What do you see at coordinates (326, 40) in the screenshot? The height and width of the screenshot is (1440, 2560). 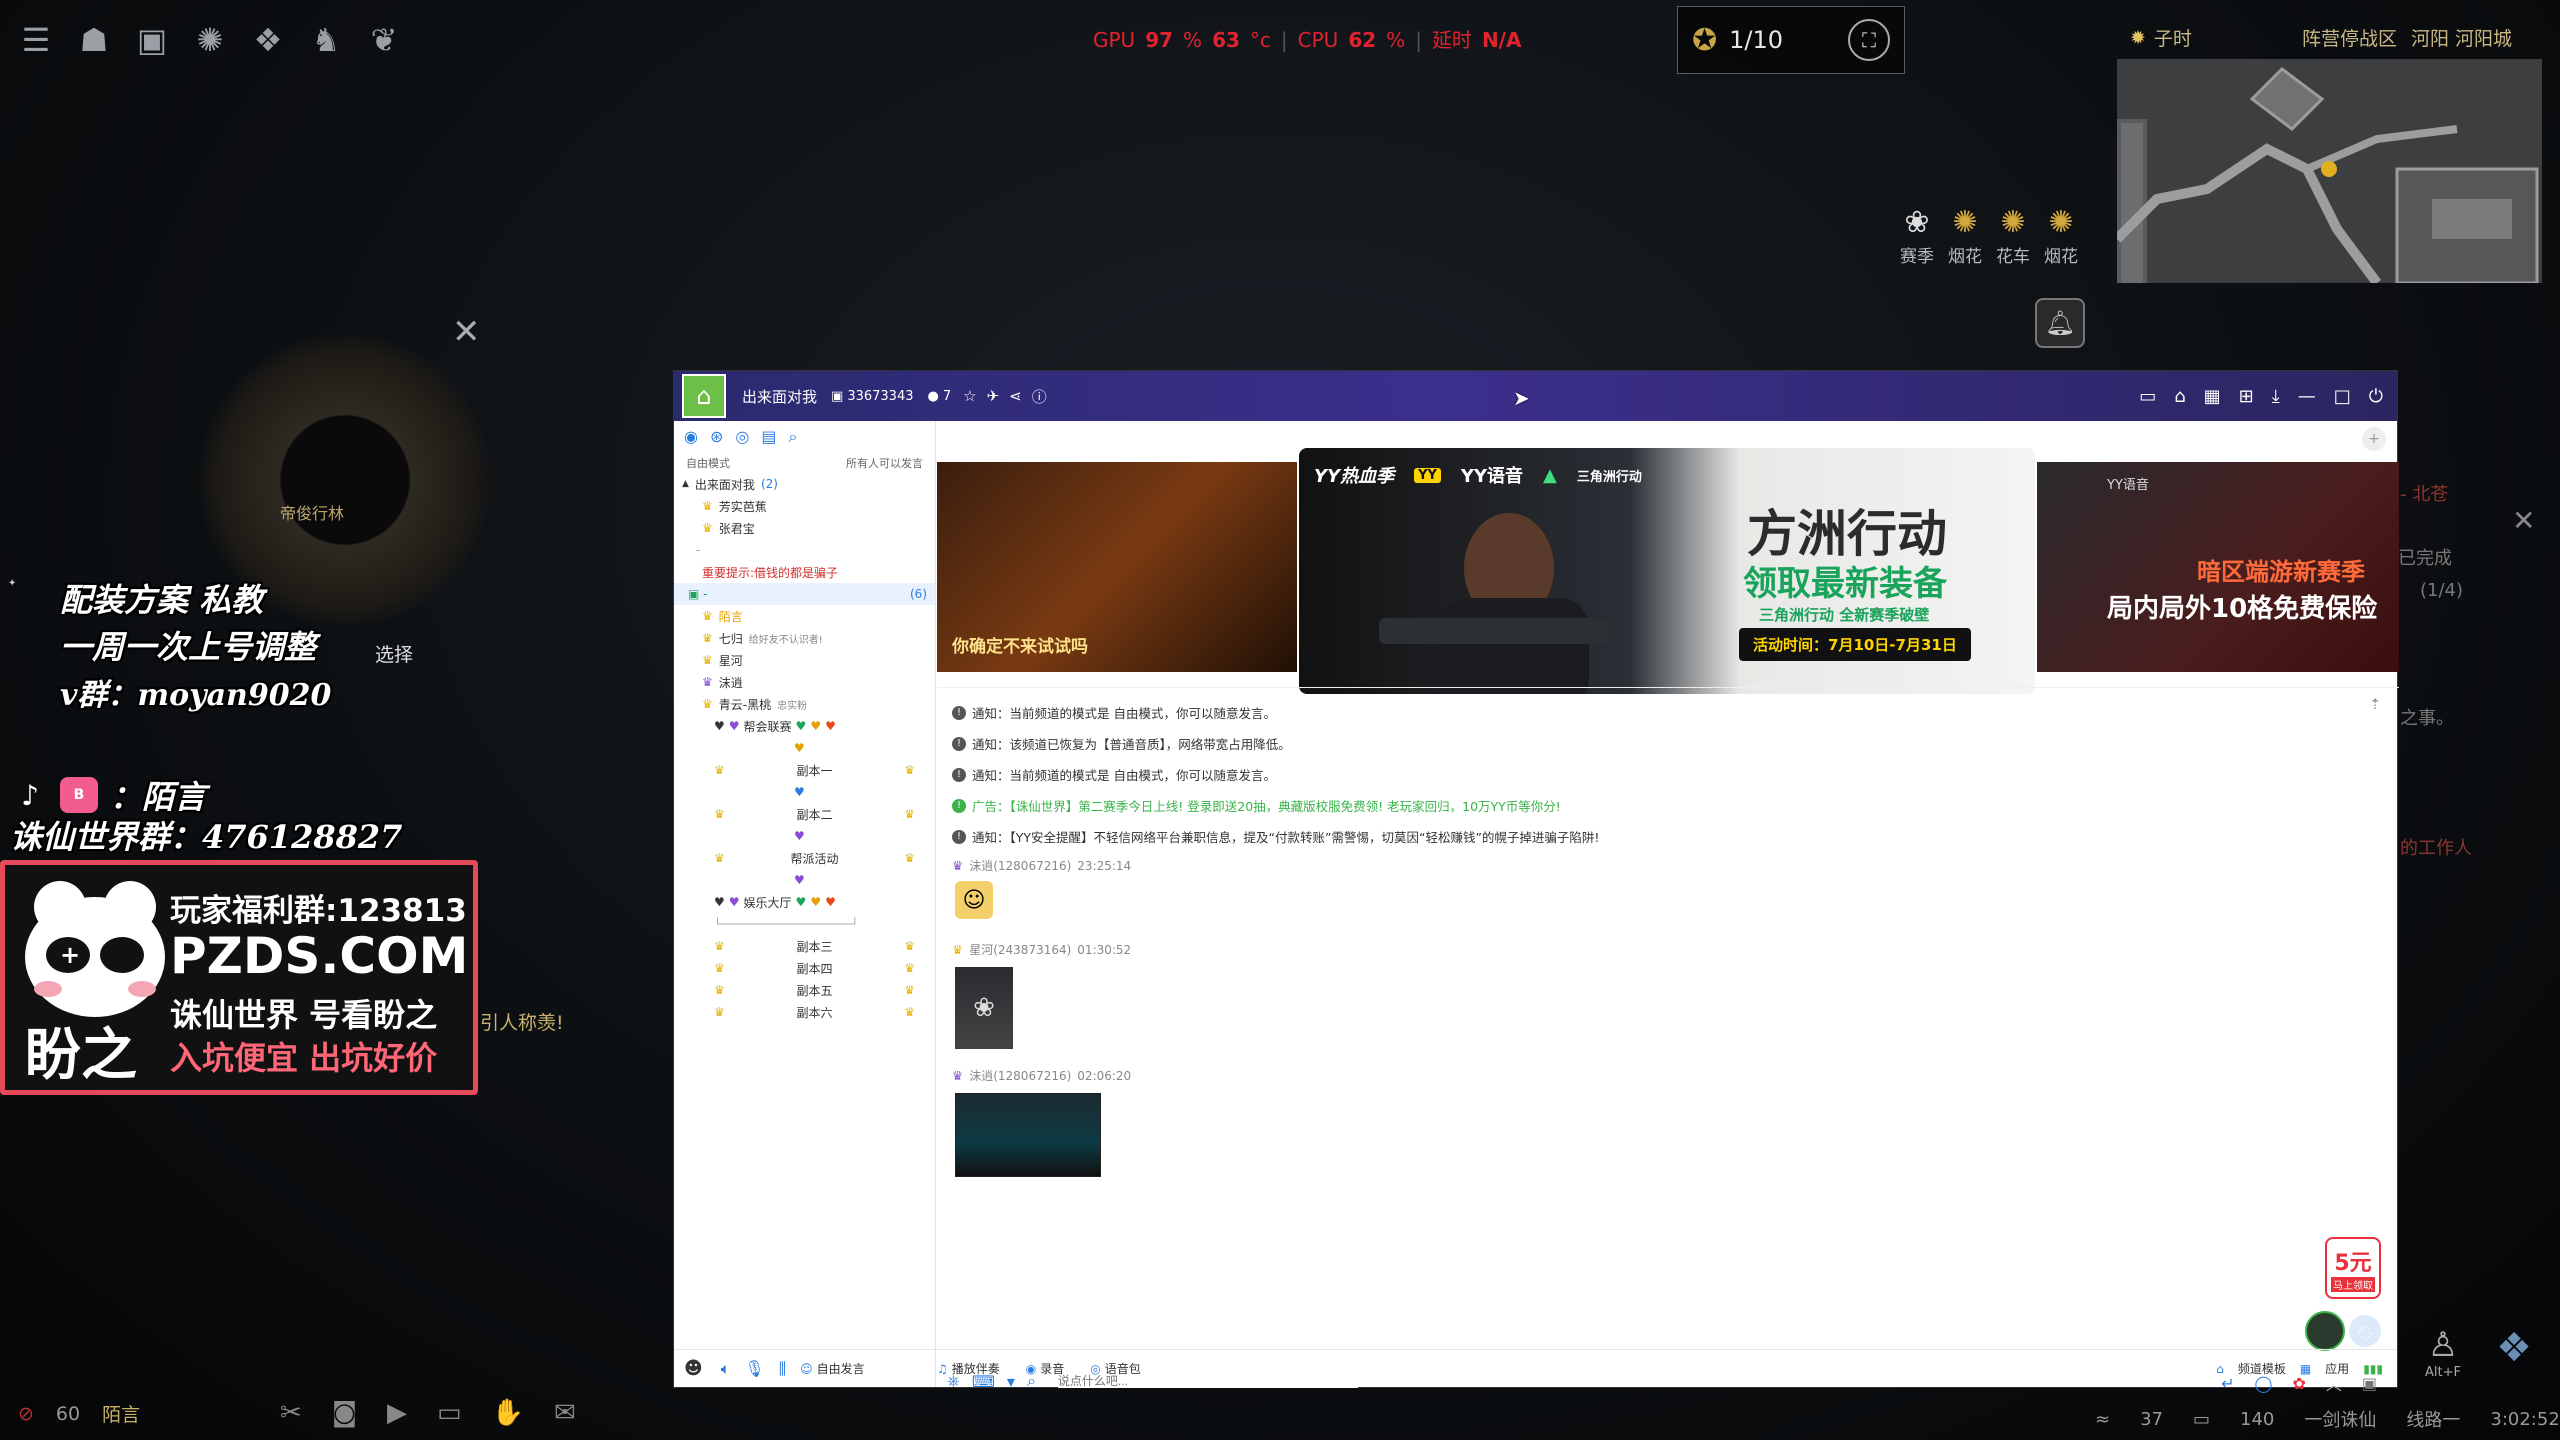 I see `mount-icon: ♞` at bounding box center [326, 40].